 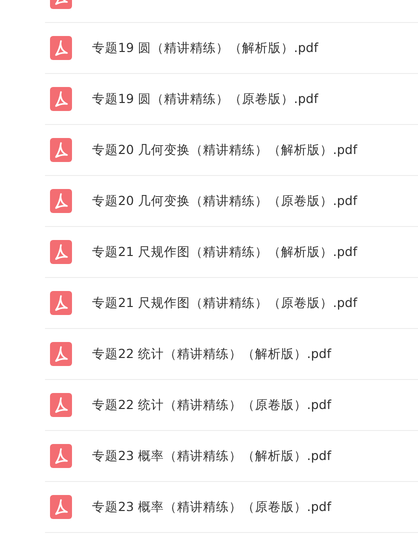 I want to click on file-name: 专题23 概率（精讲精练）（解析版）.pdf, so click(x=212, y=456).